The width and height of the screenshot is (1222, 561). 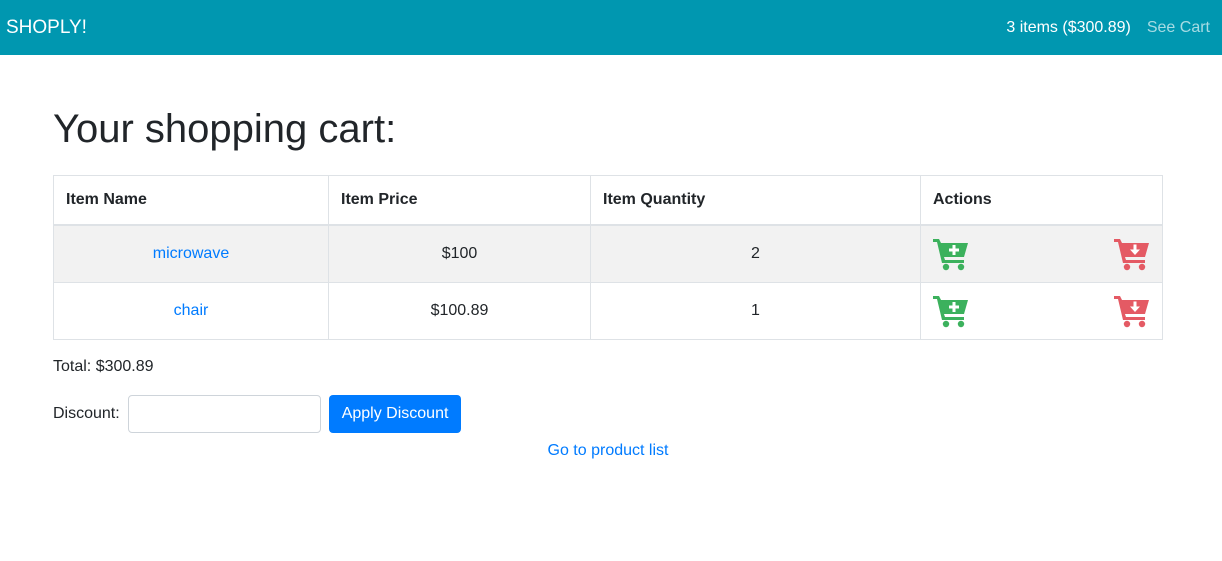 What do you see at coordinates (86, 413) in the screenshot?
I see `discount-label: Discount:` at bounding box center [86, 413].